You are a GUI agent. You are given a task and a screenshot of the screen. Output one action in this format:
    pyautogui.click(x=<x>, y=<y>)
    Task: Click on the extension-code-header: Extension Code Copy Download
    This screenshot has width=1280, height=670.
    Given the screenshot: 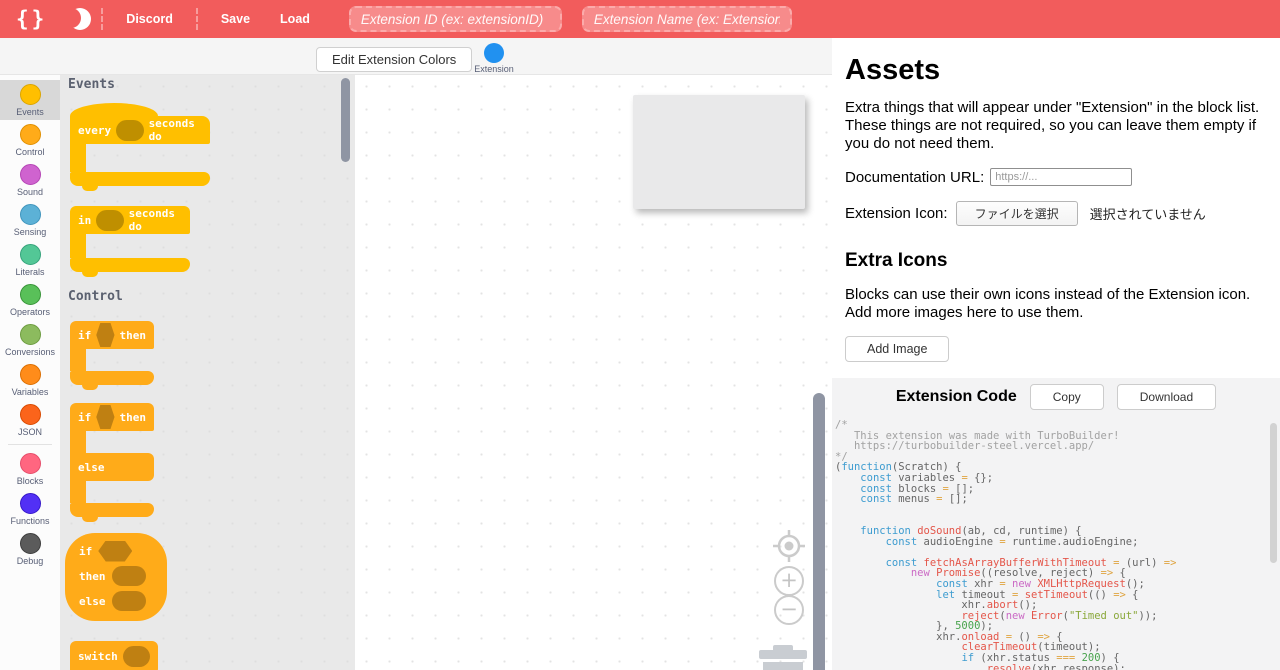 What is the action you would take?
    pyautogui.click(x=1056, y=396)
    